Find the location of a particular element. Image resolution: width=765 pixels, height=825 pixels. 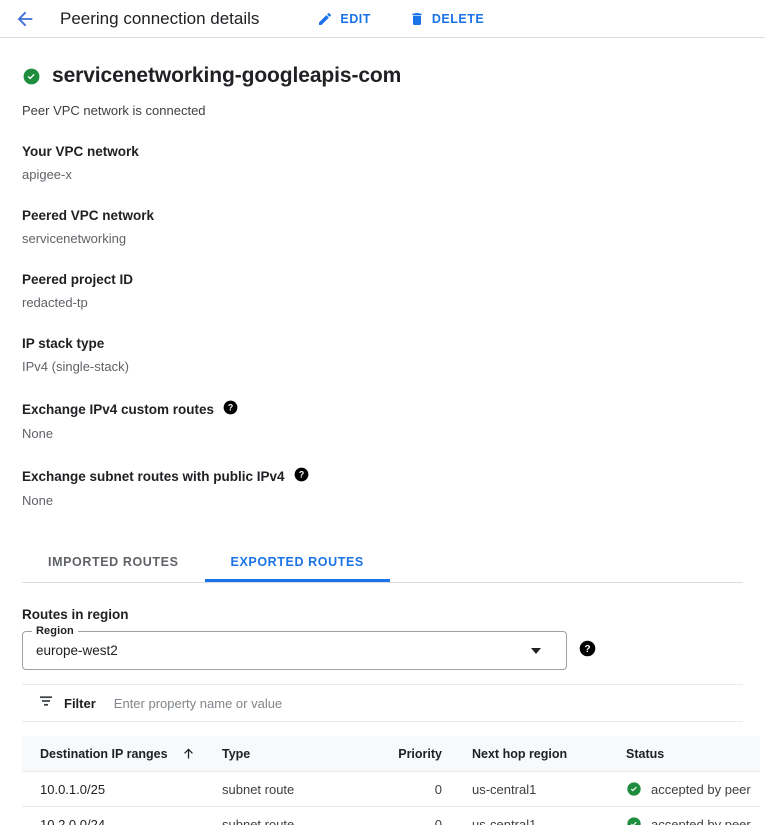

tab-imported-routes: IMPORTED ROUTES is located at coordinates (113, 562).